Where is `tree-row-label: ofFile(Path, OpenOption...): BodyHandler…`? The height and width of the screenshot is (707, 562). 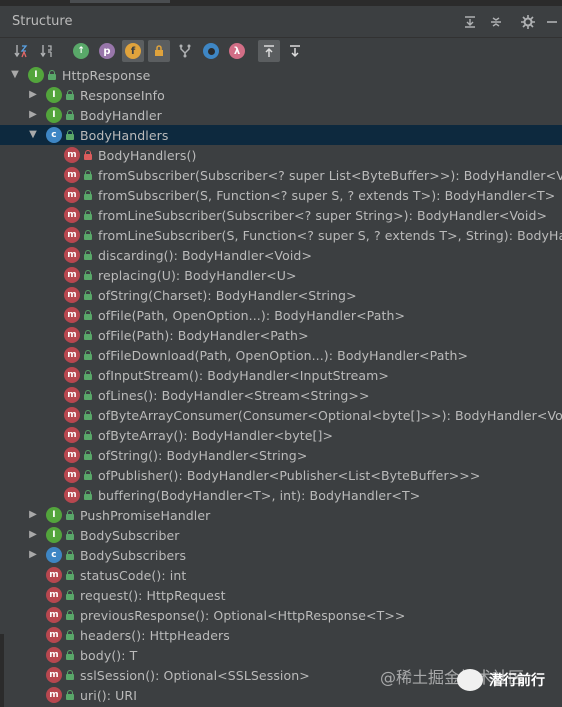 tree-row-label: ofFile(Path, OpenOption...): BodyHandler… is located at coordinates (252, 315).